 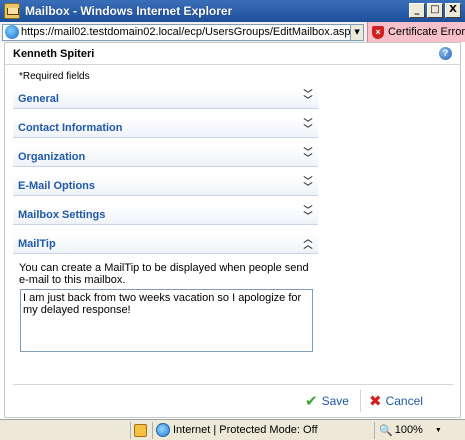 I want to click on window-controls: _ □ X, so click(x=435, y=10).